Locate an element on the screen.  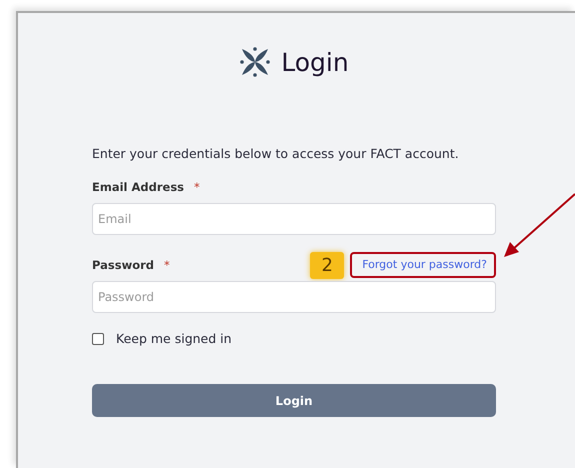
checkbox-label: Keep me signed in is located at coordinates (174, 338).